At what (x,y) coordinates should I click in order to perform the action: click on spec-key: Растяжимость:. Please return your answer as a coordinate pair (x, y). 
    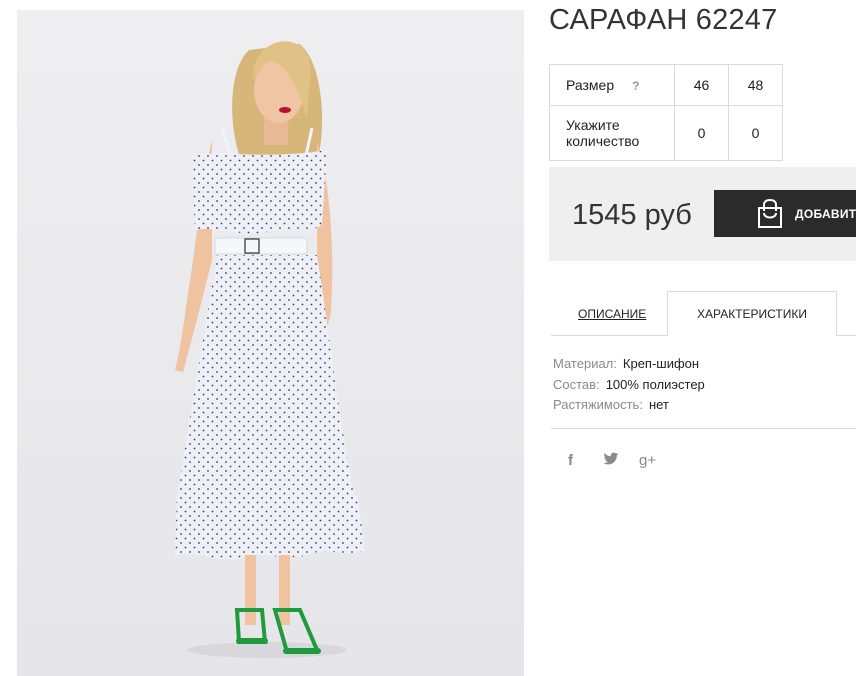
    Looking at the image, I should click on (598, 404).